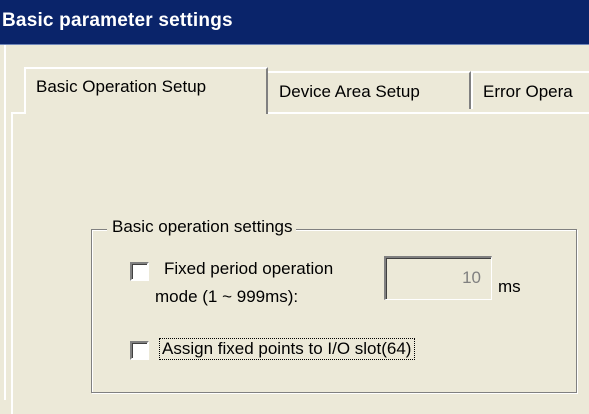 Image resolution: width=589 pixels, height=414 pixels. I want to click on tab-error-operation: Error Opera, so click(530, 90).